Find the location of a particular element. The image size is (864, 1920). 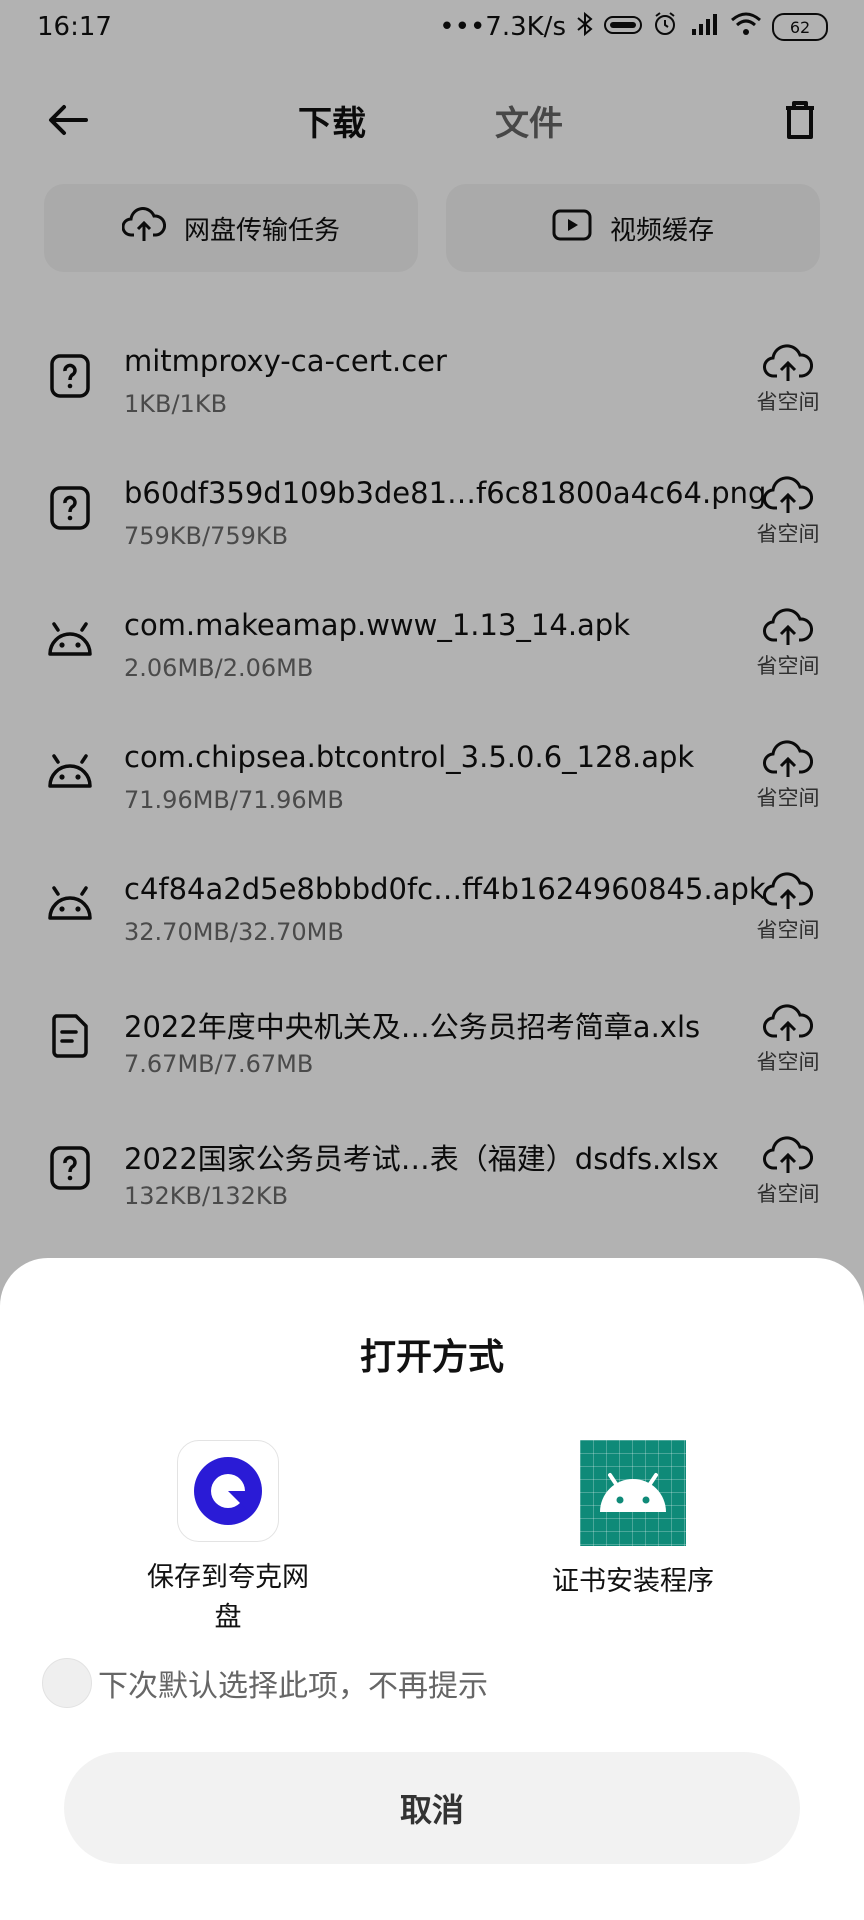

android-cert-icon is located at coordinates (633, 1493).